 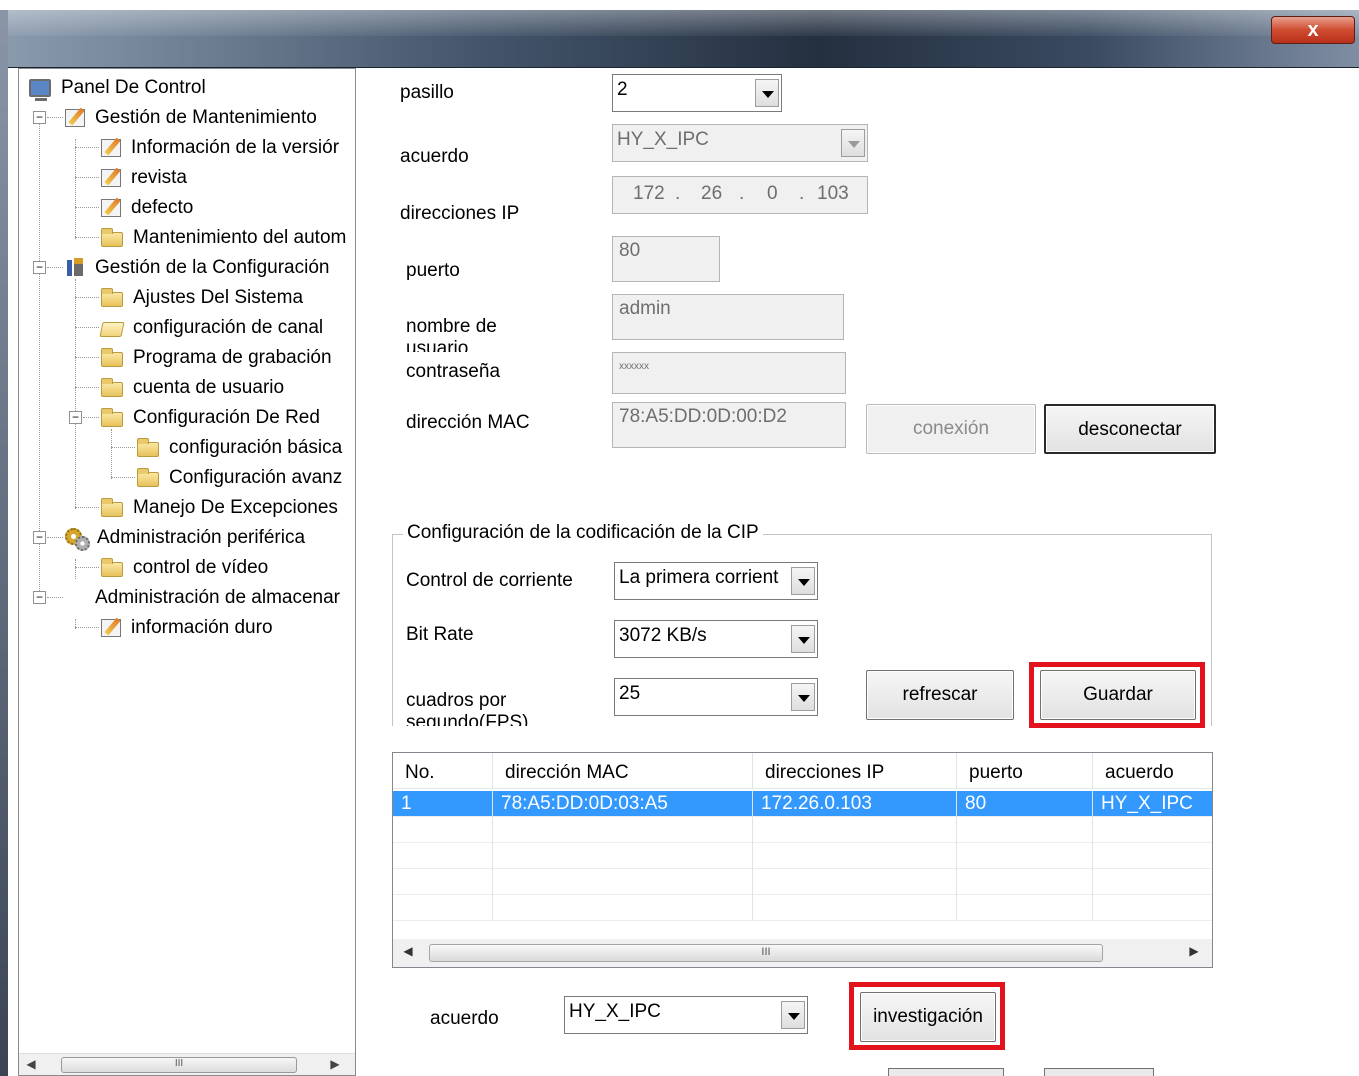 What do you see at coordinates (740, 195) in the screenshot?
I see `ip-address-field: 172 . 26 . 0 . 103` at bounding box center [740, 195].